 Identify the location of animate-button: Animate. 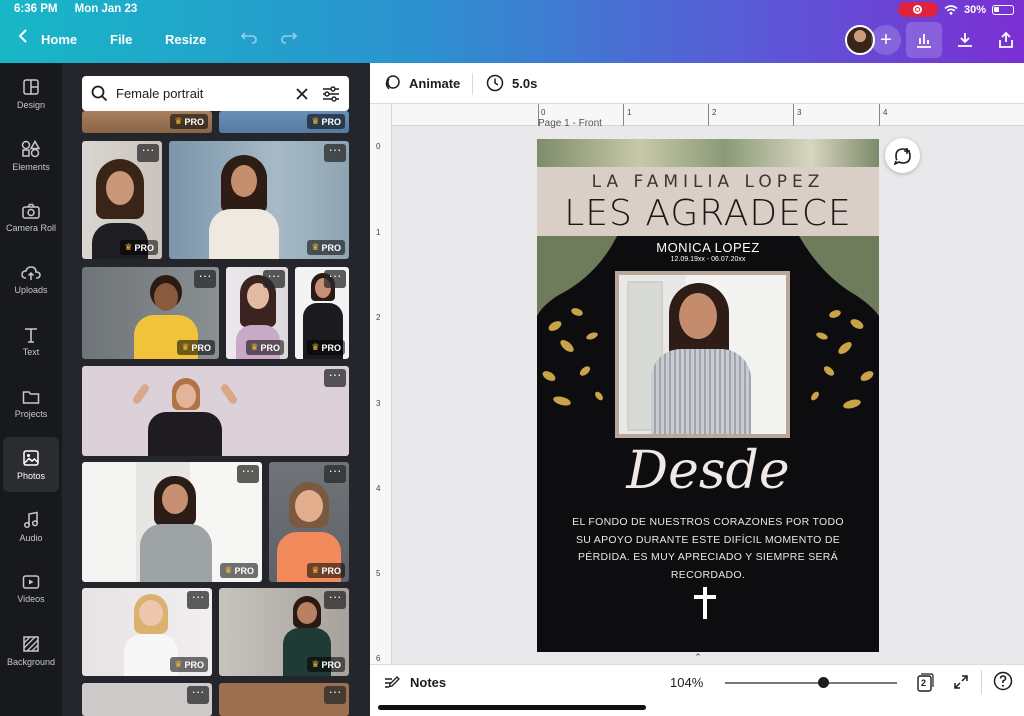
(421, 83).